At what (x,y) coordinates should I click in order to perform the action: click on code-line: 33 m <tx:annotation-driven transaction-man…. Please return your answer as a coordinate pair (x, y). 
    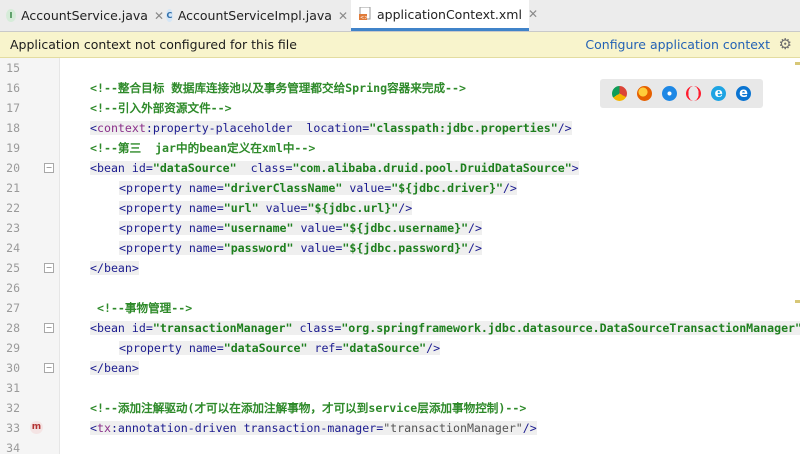
    Looking at the image, I should click on (400, 428).